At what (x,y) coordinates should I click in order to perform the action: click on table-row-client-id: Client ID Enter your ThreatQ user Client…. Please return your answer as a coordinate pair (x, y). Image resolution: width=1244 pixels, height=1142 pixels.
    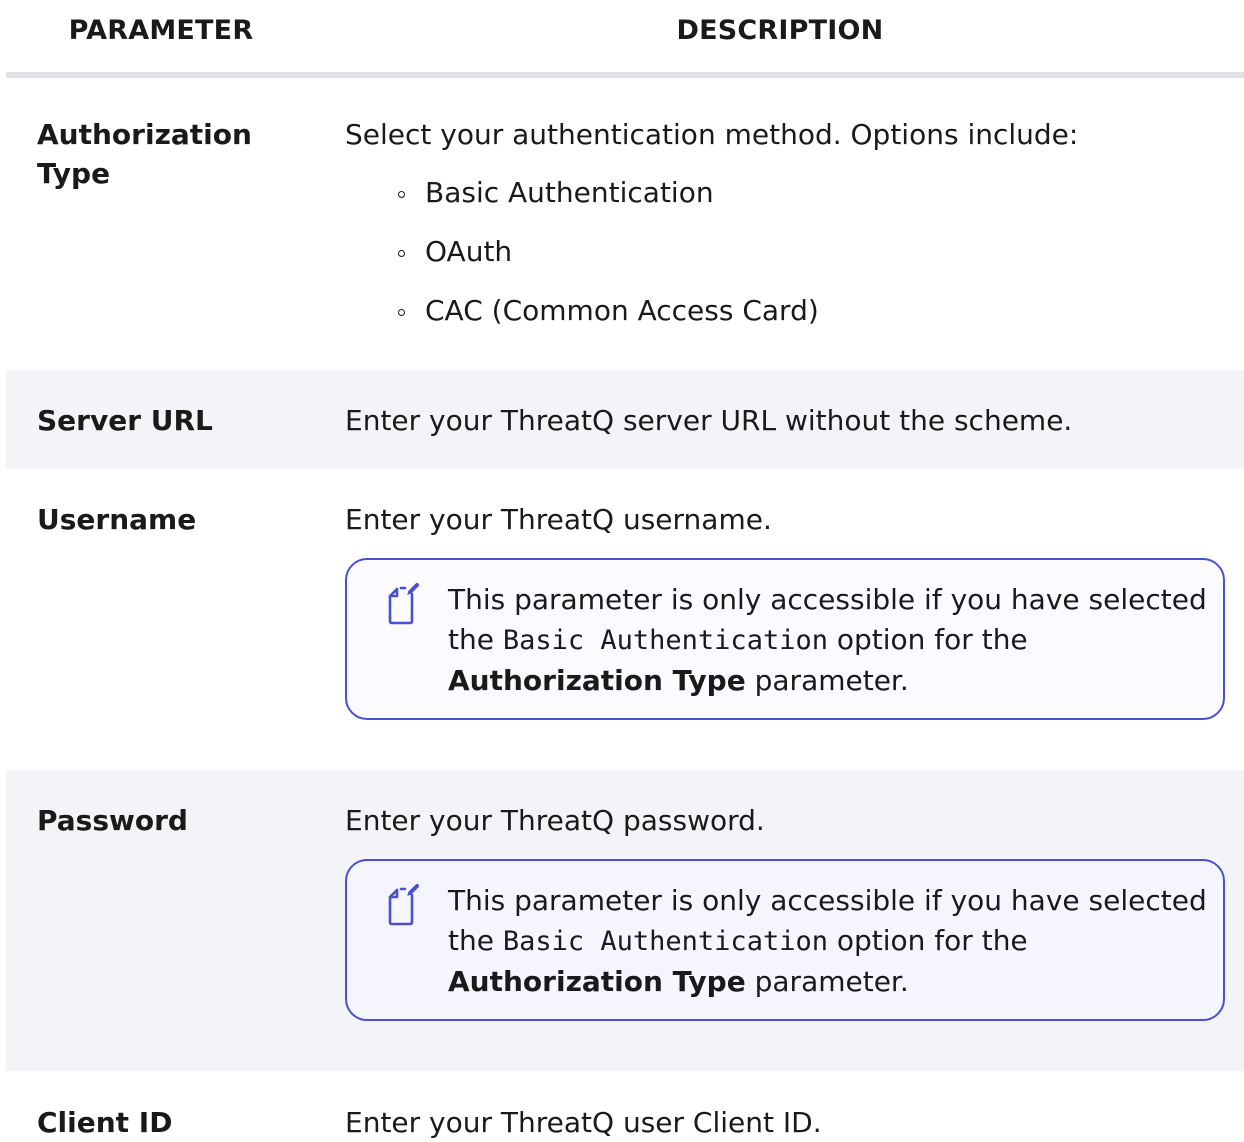
    Looking at the image, I should click on (625, 1105).